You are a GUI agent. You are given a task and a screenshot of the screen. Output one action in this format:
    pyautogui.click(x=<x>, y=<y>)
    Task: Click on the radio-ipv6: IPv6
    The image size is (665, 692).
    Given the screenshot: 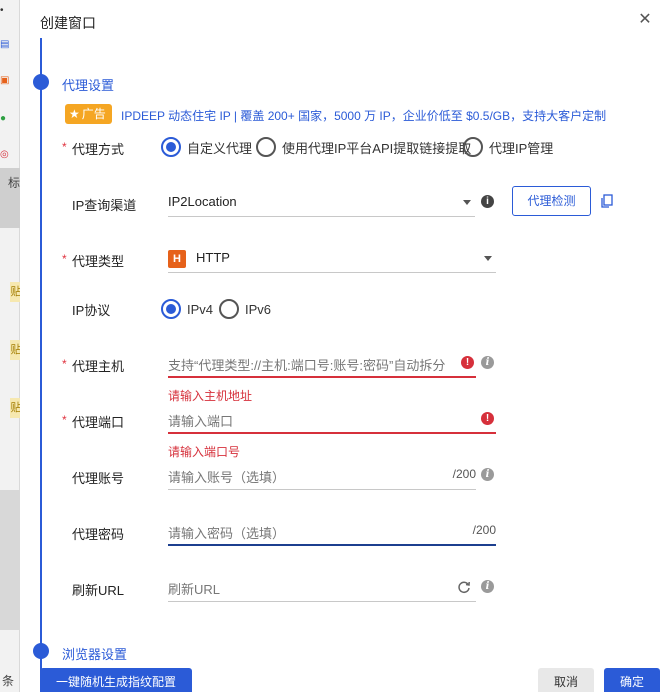 What is the action you would take?
    pyautogui.click(x=245, y=309)
    